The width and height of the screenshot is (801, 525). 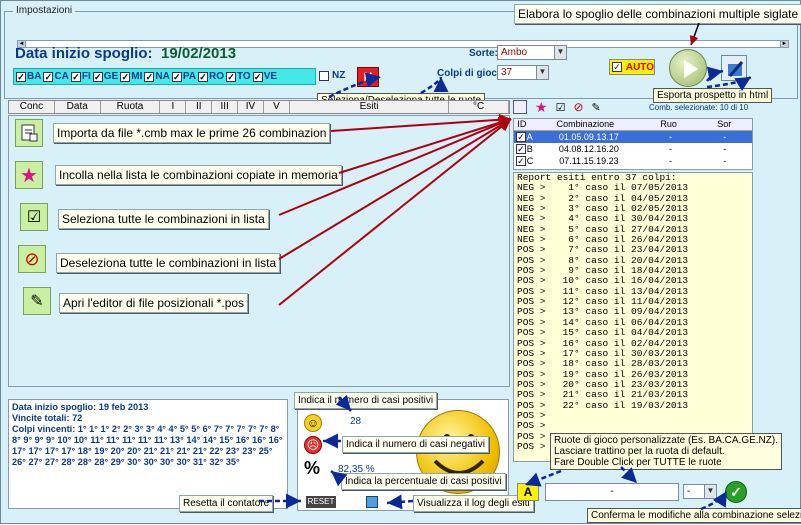 I want to click on import-button, so click(x=29, y=133).